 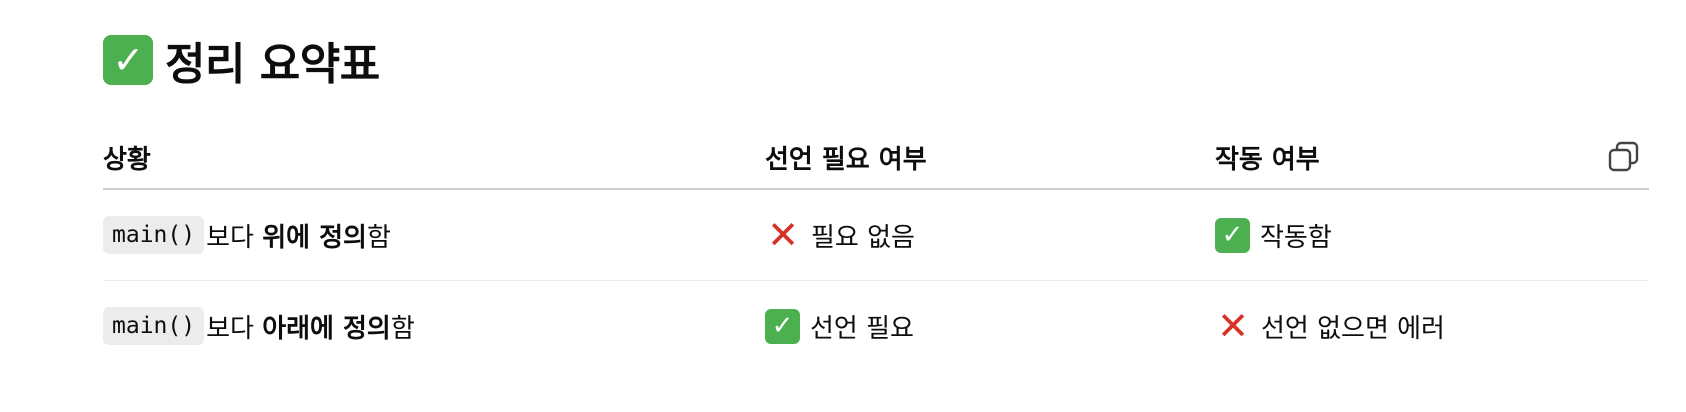 What do you see at coordinates (990, 235) in the screenshot?
I see `cell-declaration: ✕ 필요 없음` at bounding box center [990, 235].